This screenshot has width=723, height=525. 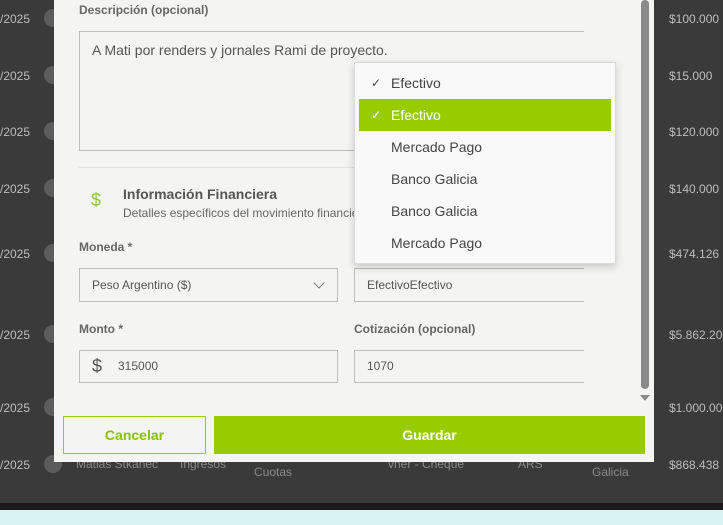 I want to click on currency-select: Peso Argentino ($), so click(x=208, y=285).